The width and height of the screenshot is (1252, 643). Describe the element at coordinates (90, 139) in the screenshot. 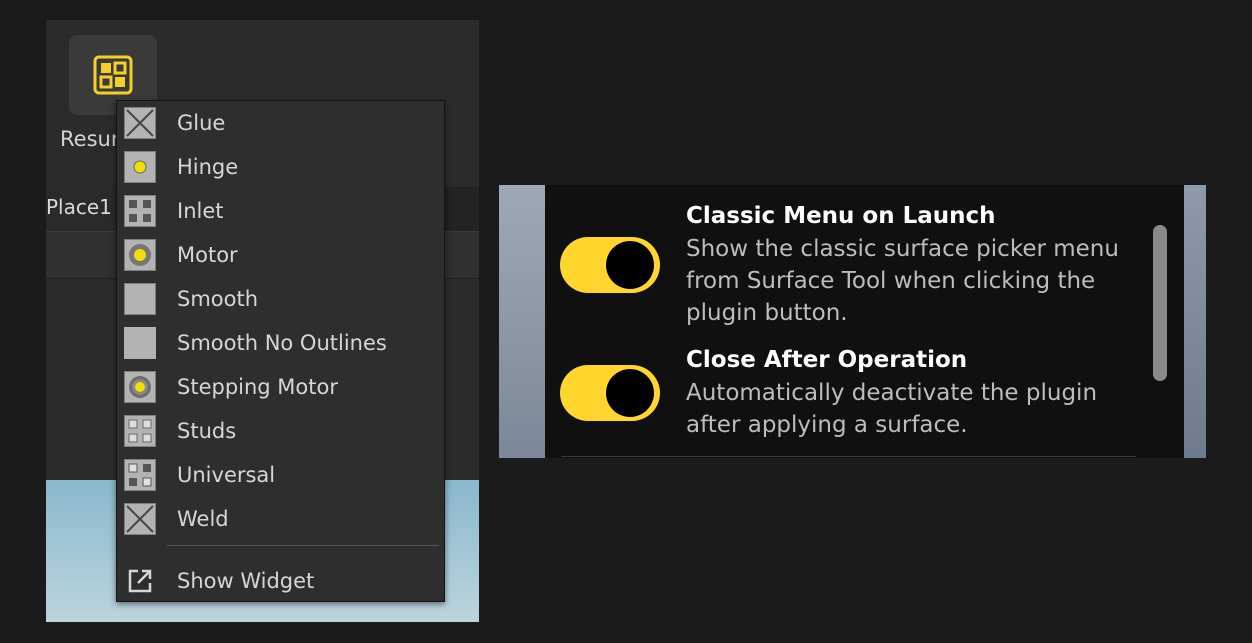

I see `plugin-button-label: Resur` at that location.